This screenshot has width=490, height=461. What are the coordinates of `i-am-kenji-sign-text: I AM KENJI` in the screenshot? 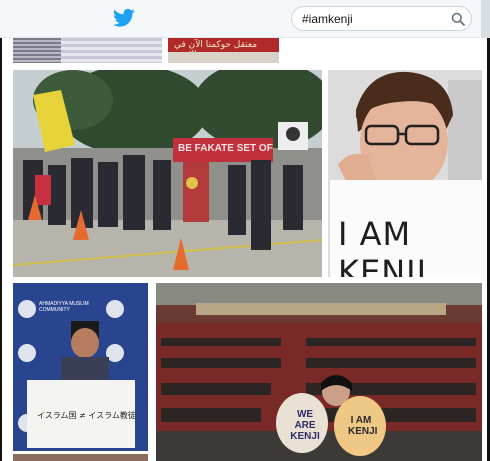 It's located at (383, 246).